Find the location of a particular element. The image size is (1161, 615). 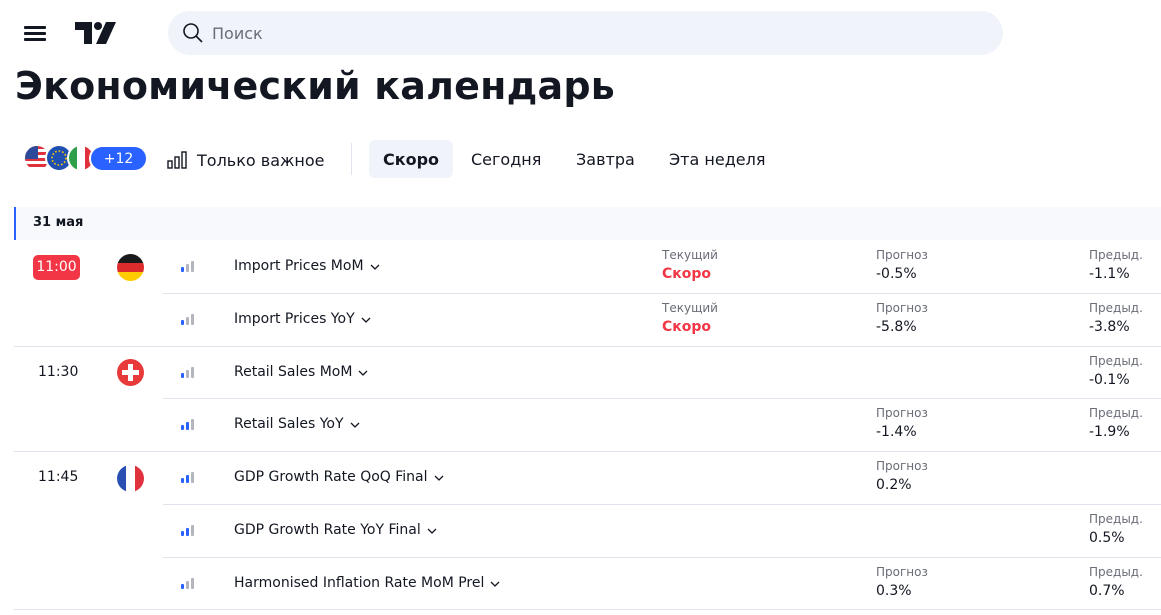

flag-fr-icon is located at coordinates (130, 478).